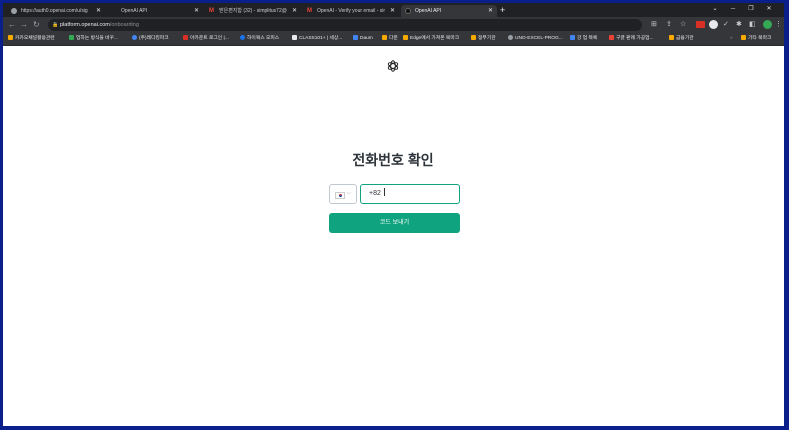 Image resolution: width=789 pixels, height=430 pixels. Describe the element at coordinates (259, 39) in the screenshot. I see `bookmark-item: 하이웍스 오피스` at that location.